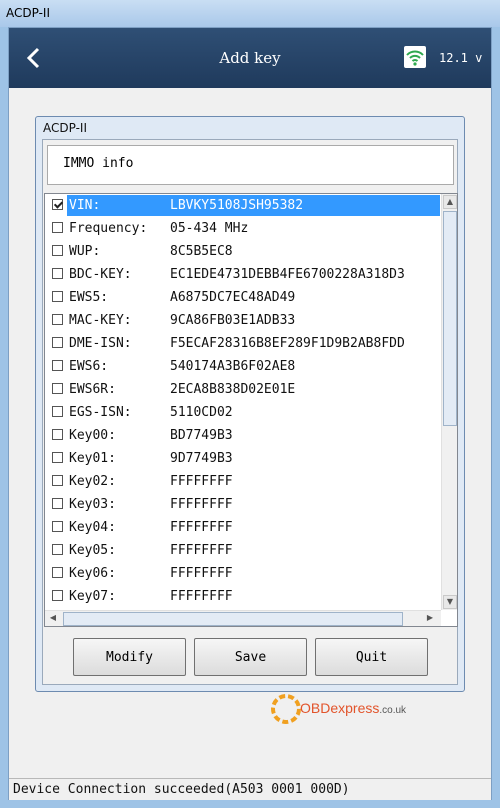 This screenshot has width=500, height=808. Describe the element at coordinates (92, 458) in the screenshot. I see `row-label: Key01:` at that location.